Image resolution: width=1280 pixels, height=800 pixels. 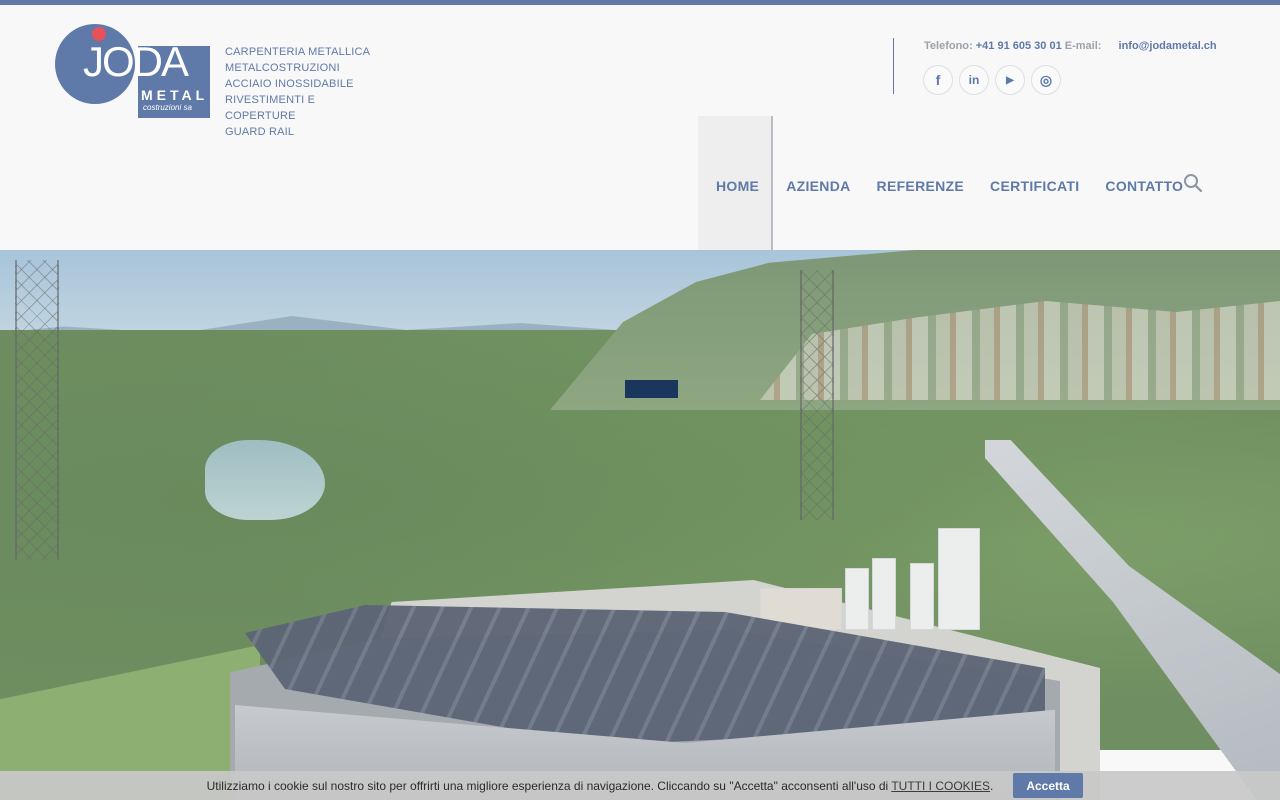 I want to click on tagline: CARPENTERIA METALLICA, so click(x=298, y=52).